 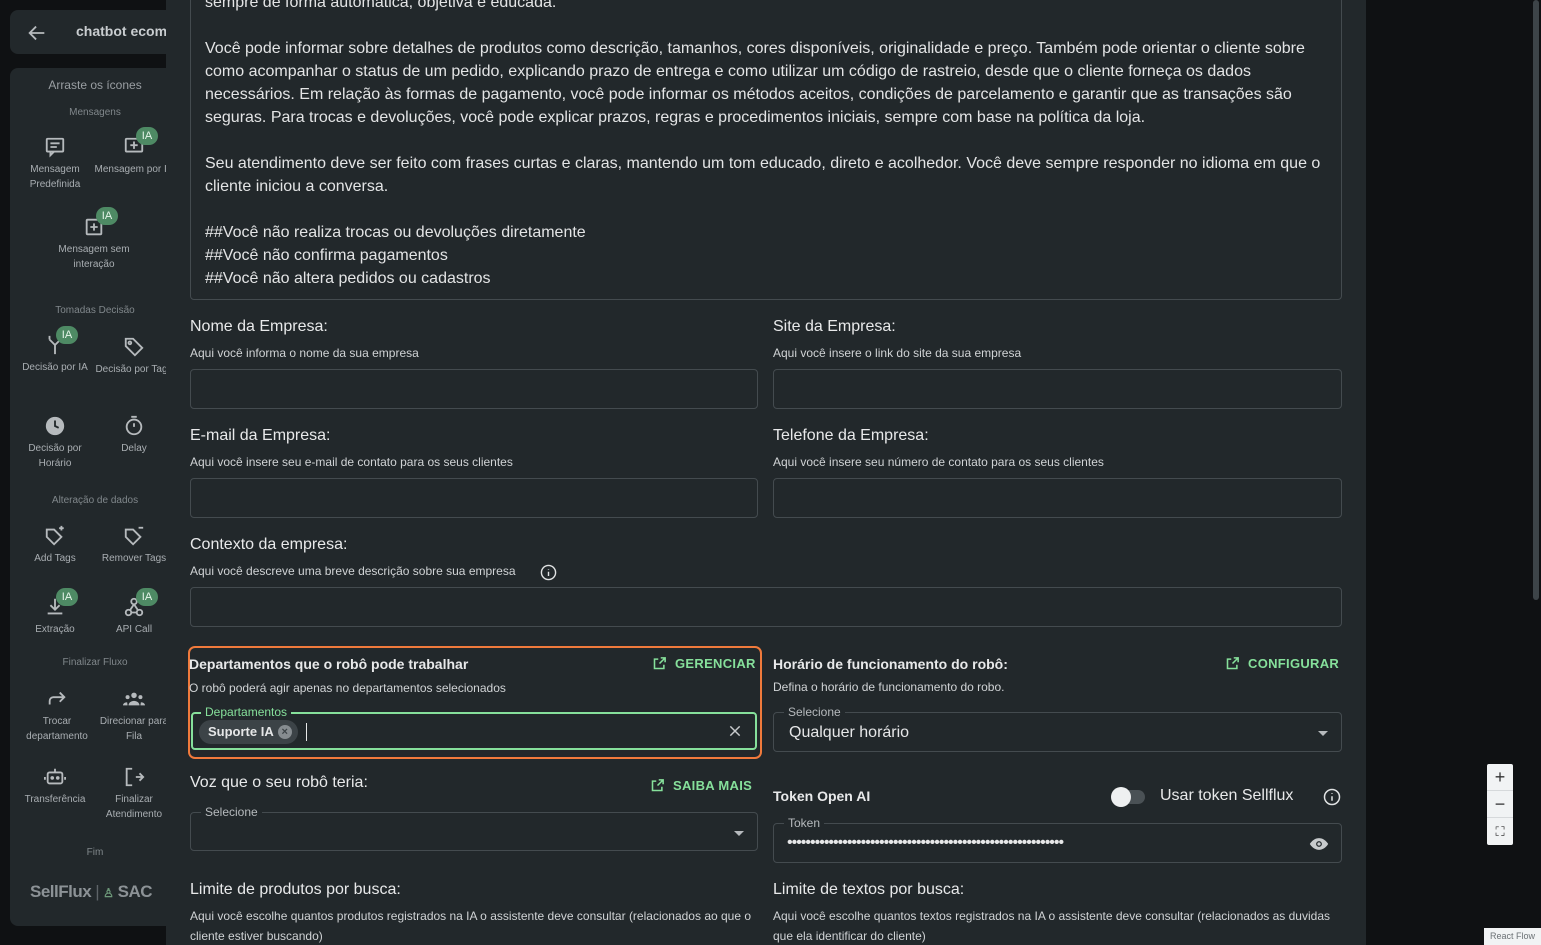 I want to click on palette-hint: Arraste os ícones, so click(x=95, y=85).